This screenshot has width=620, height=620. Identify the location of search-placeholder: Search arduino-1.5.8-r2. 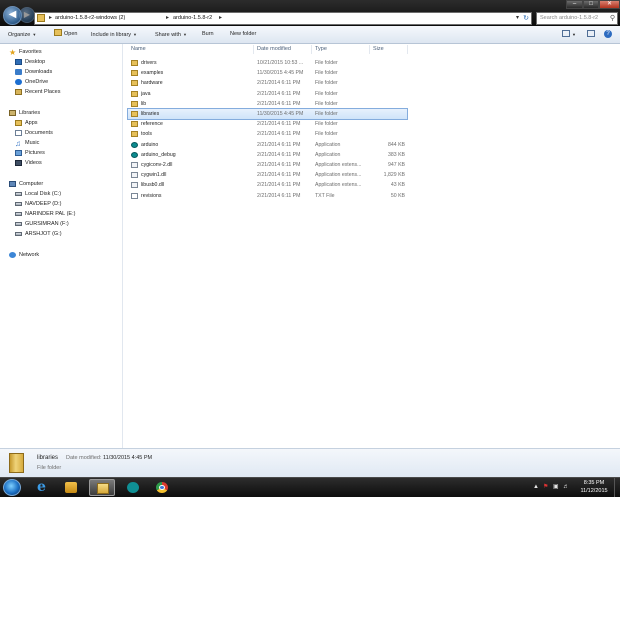
(569, 18).